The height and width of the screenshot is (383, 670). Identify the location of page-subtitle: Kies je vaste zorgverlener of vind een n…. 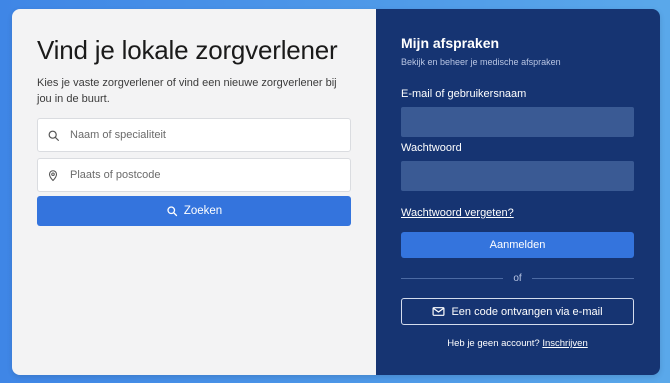
(187, 91).